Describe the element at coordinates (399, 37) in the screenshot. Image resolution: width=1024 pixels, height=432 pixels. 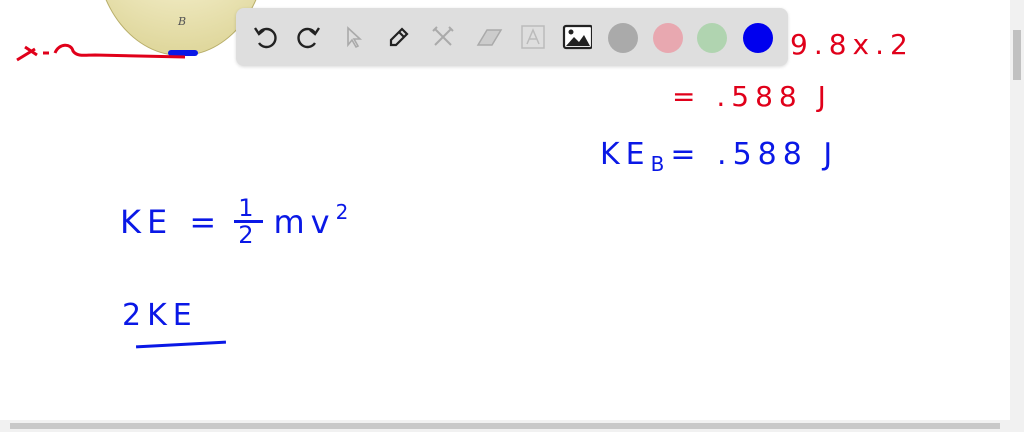
I see `pen-icon` at that location.